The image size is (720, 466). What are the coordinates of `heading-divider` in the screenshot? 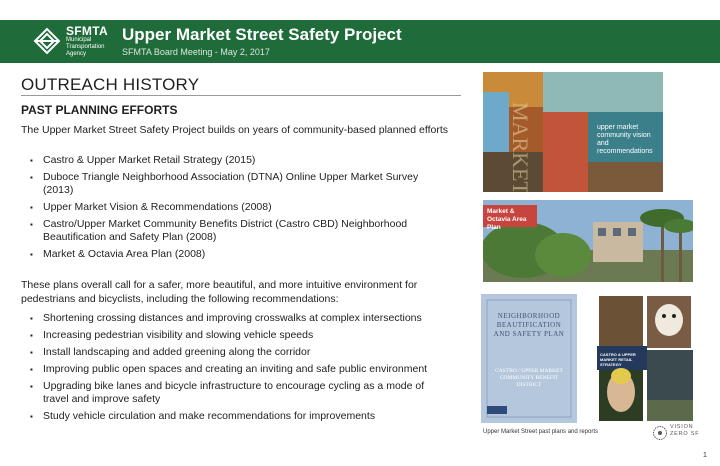 It's located at (241, 95).